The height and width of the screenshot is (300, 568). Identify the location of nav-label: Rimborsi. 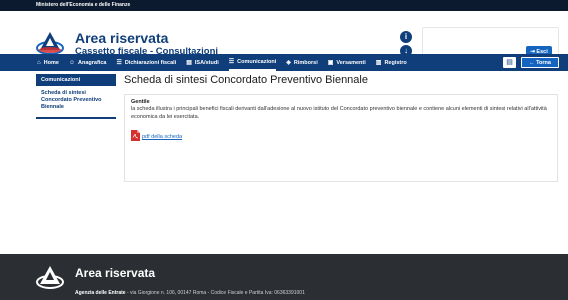
(305, 62).